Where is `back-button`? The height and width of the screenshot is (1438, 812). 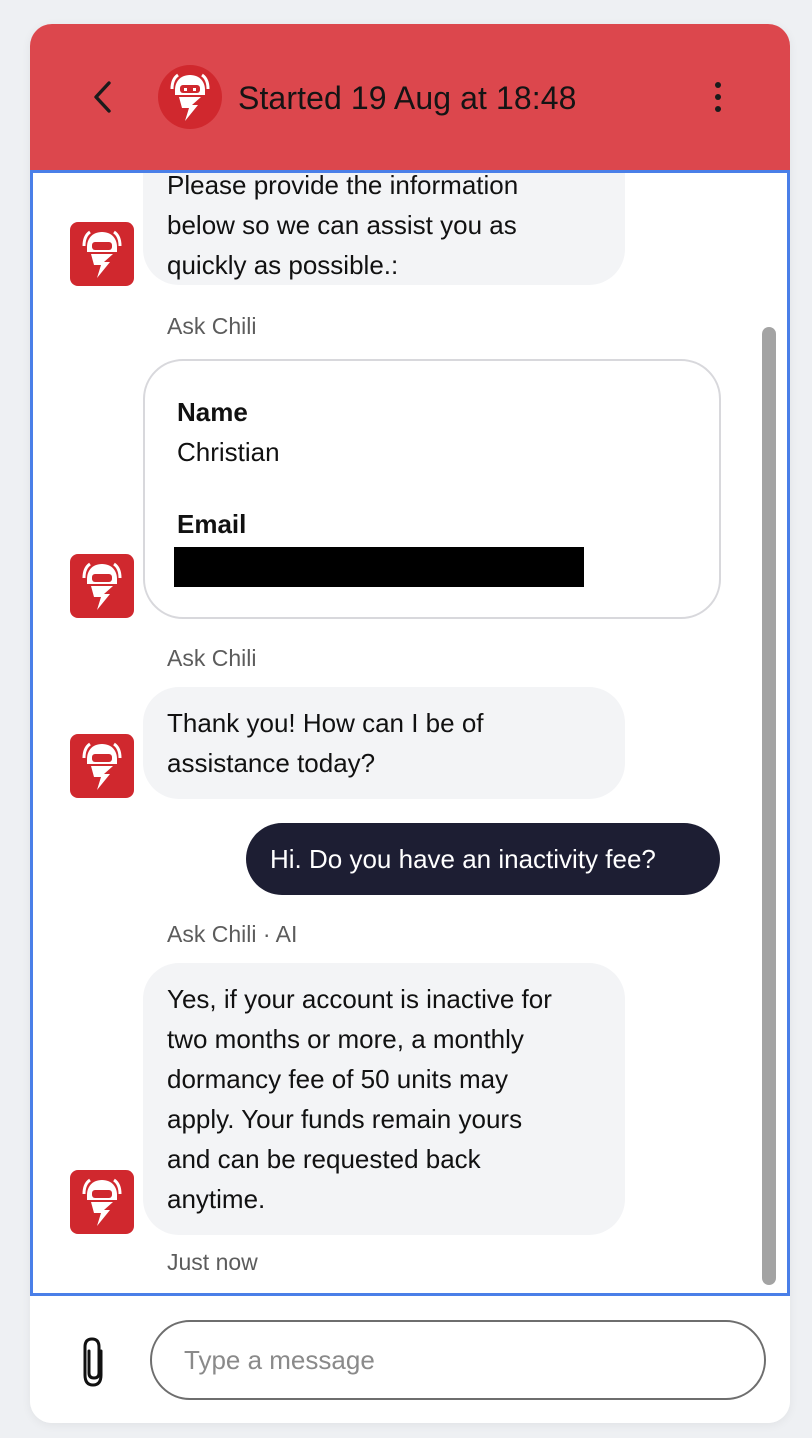
back-button is located at coordinates (102, 97).